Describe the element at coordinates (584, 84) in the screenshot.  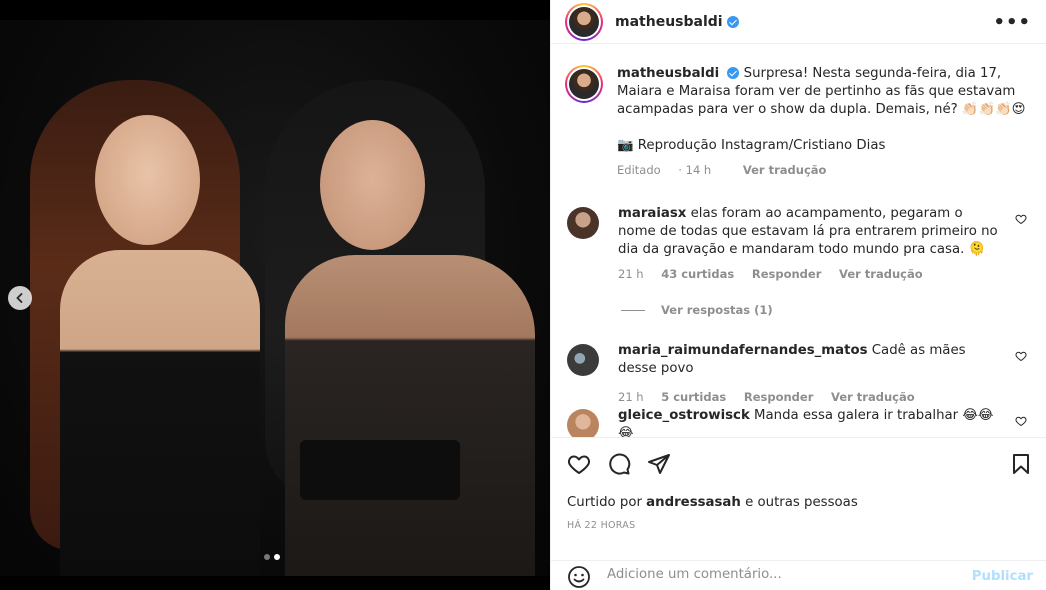
I see `caption-avatar` at that location.